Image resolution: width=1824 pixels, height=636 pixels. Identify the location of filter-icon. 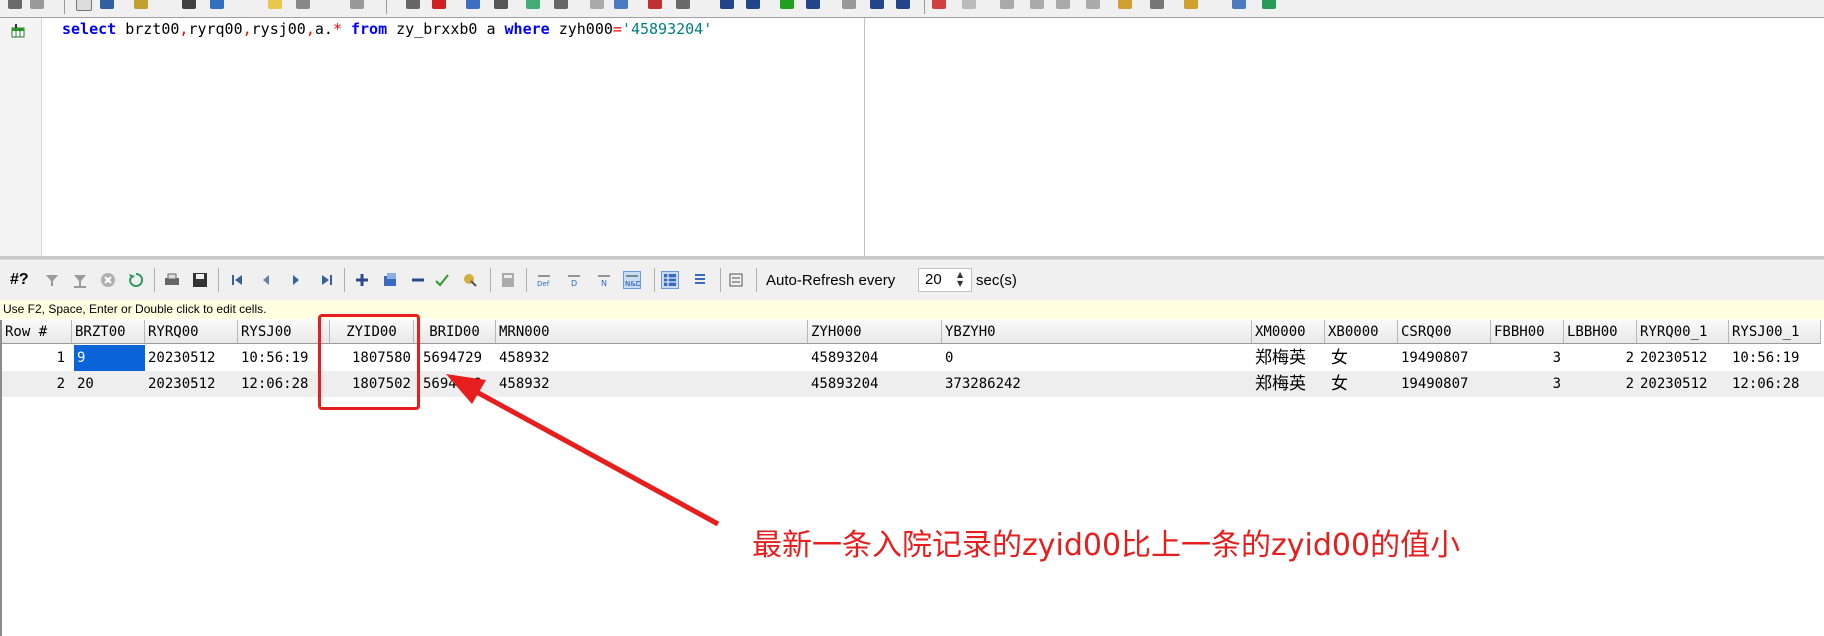
(52, 280).